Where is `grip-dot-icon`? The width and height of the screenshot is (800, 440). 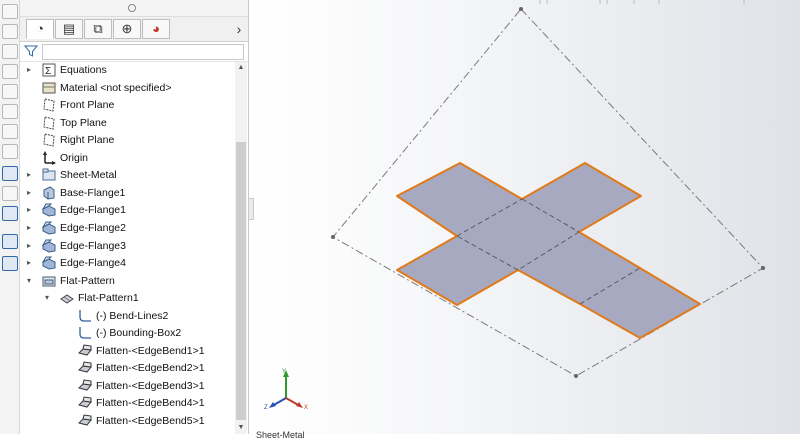 grip-dot-icon is located at coordinates (132, 8).